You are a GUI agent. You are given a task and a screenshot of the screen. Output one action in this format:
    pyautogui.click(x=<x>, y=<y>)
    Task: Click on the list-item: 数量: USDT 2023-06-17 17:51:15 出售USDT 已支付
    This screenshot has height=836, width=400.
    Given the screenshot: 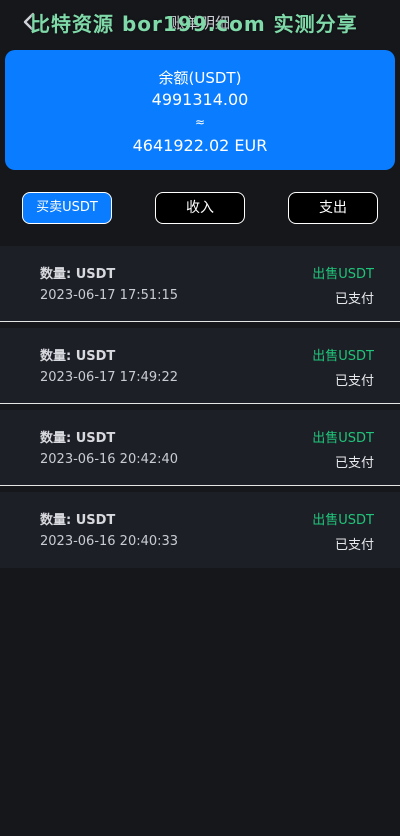 What is the action you would take?
    pyautogui.click(x=200, y=284)
    